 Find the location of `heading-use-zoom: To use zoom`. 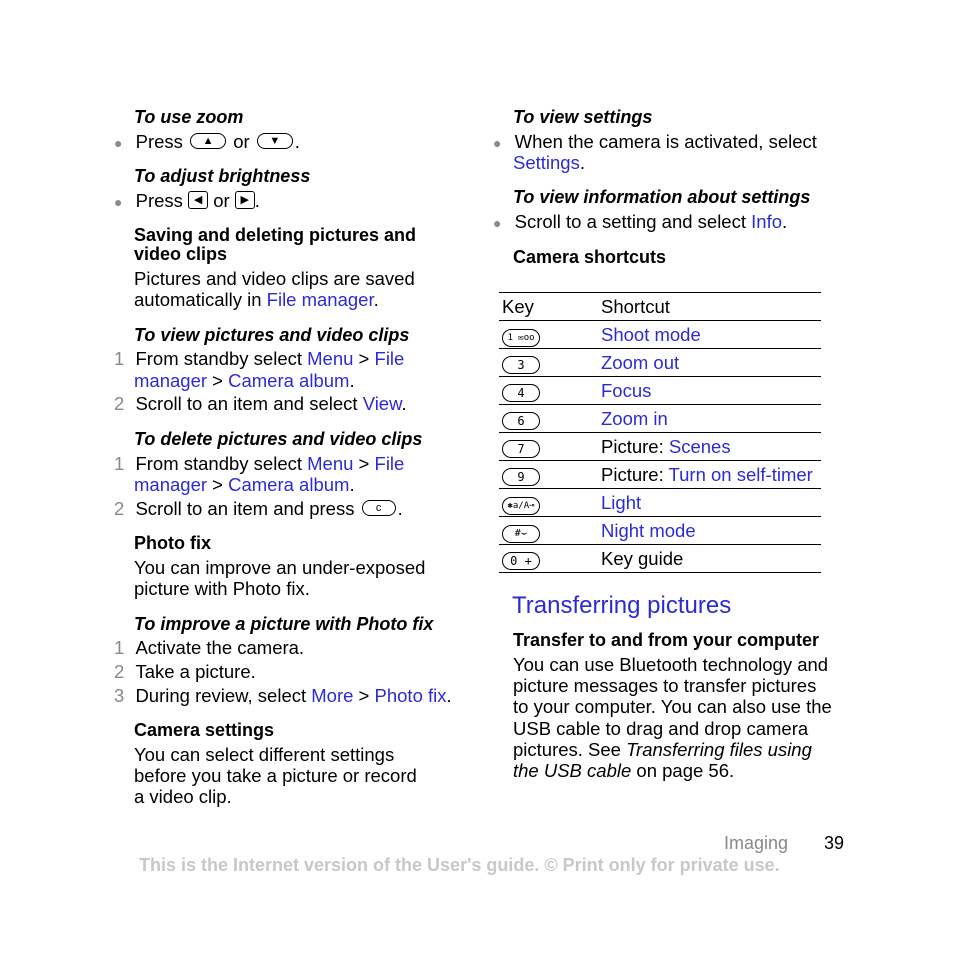

heading-use-zoom: To use zoom is located at coordinates (189, 117).